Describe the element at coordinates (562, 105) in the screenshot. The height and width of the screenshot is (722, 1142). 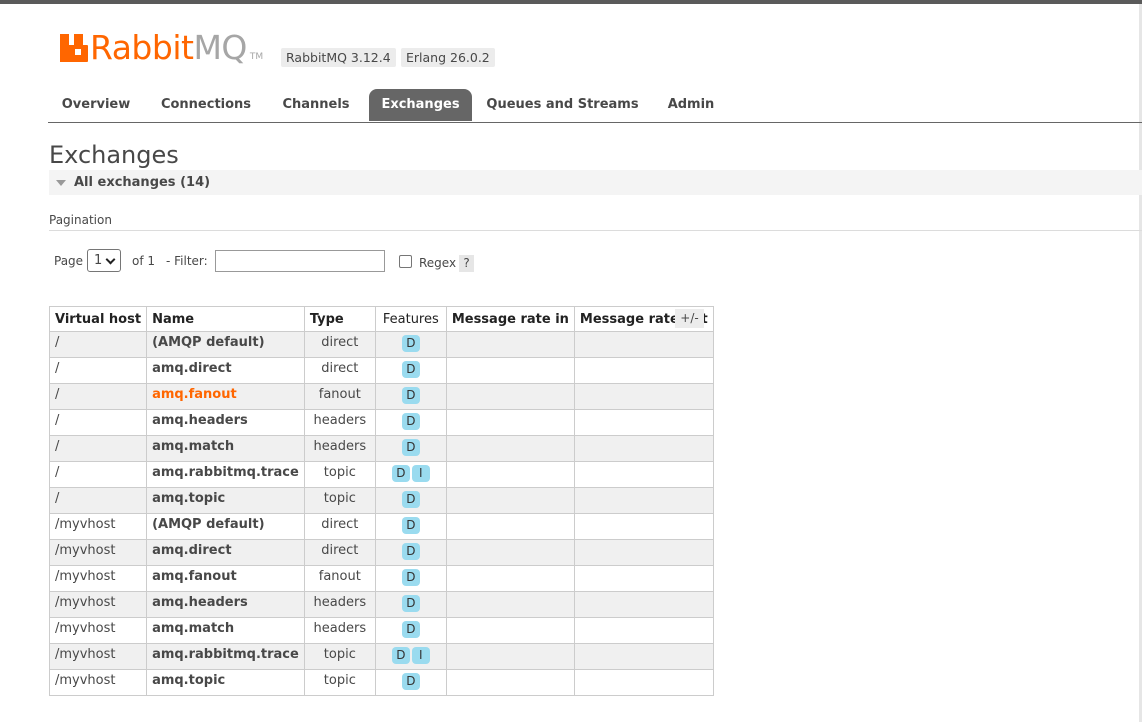
I see `tab-queues-and-streams: Queues and Streams` at that location.